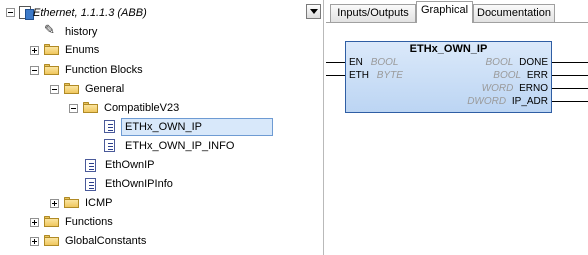 The image size is (588, 255). Describe the element at coordinates (82, 50) in the screenshot. I see `tree-item-enums: Enums` at that location.